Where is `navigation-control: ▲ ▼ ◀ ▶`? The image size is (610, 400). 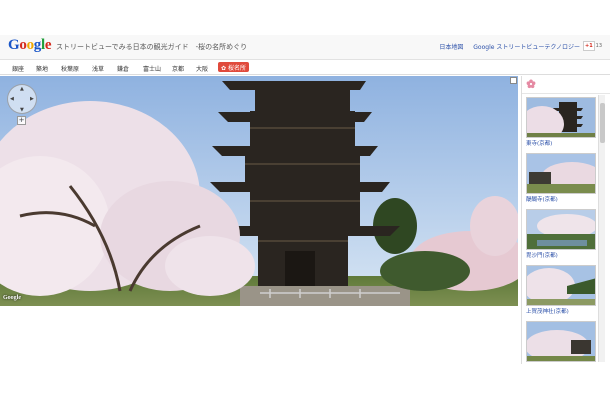
navigation-control: ▲ ▼ ◀ ▶ is located at coordinates (22, 99).